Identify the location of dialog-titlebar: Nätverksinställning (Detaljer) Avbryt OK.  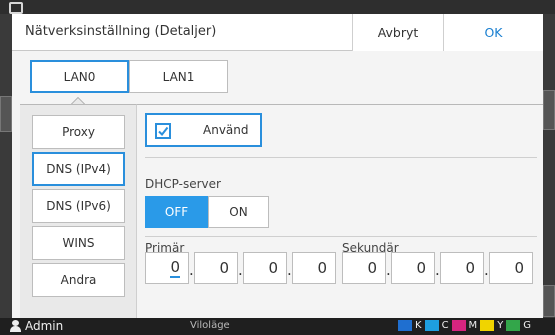
(277, 32).